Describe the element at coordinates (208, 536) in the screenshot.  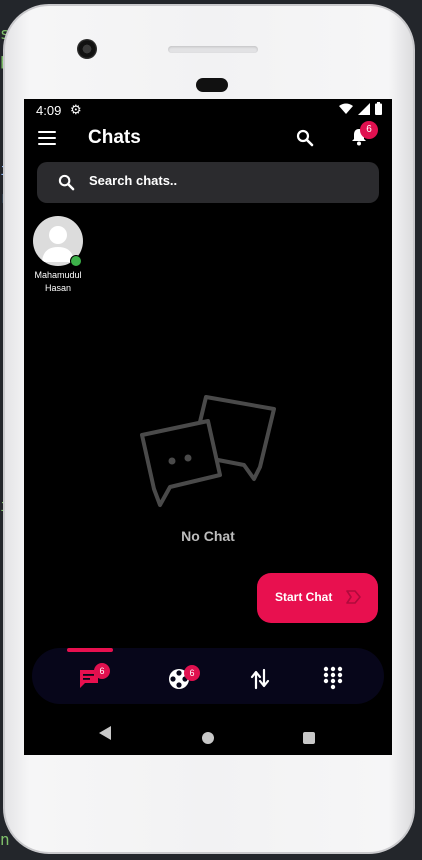
I see `empty-state-label: No Chat` at that location.